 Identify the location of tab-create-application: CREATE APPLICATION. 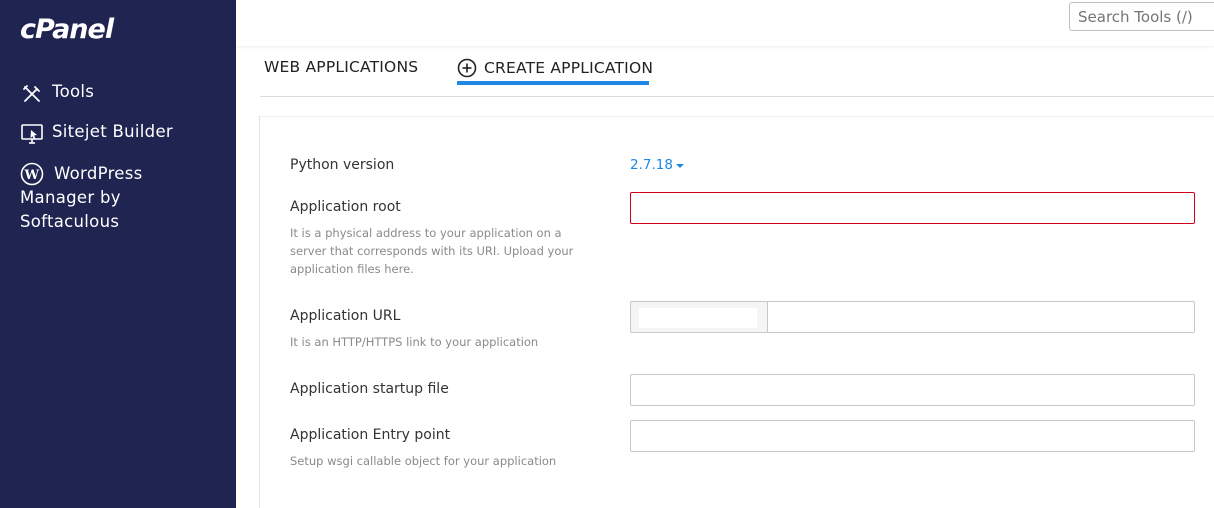
(555, 68).